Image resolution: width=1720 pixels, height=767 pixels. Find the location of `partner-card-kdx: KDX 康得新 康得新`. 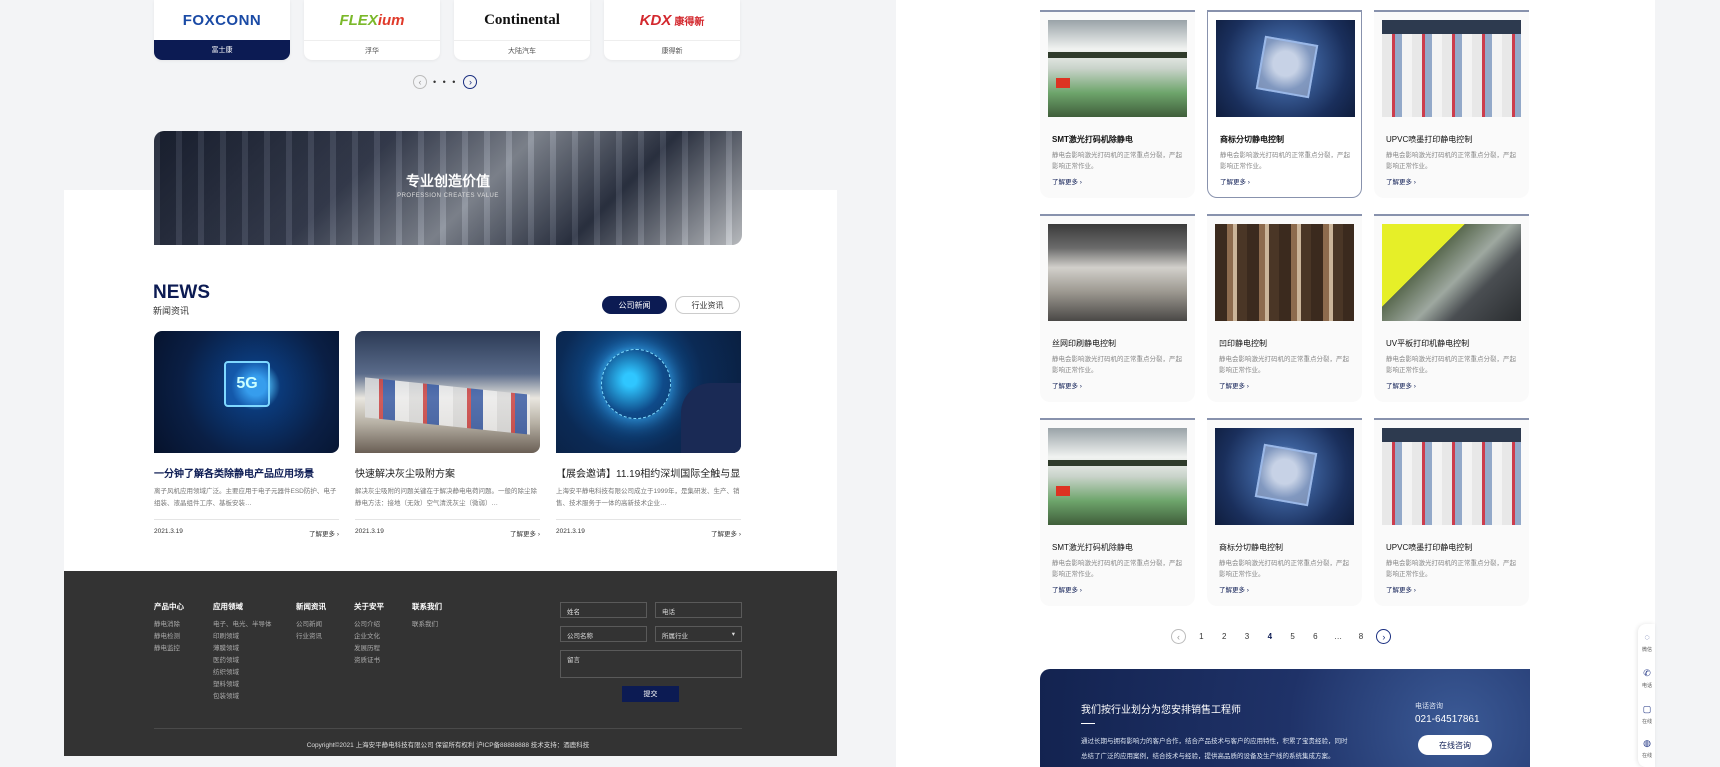

partner-card-kdx: KDX 康得新 康得新 is located at coordinates (672, 30).